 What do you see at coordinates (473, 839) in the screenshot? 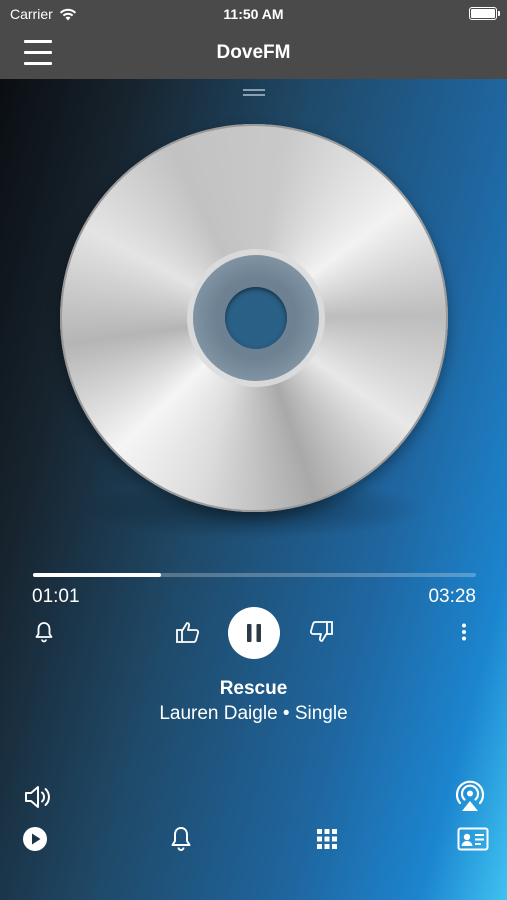
I see `contact-card-icon` at bounding box center [473, 839].